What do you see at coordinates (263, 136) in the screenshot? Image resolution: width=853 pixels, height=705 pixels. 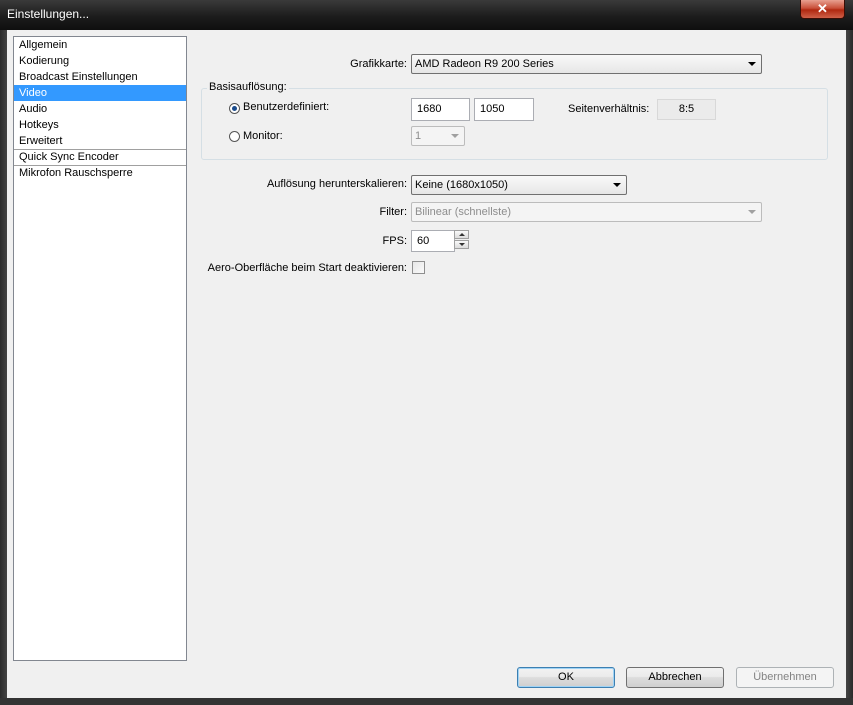 I see `monitor-label: Monitor:` at bounding box center [263, 136].